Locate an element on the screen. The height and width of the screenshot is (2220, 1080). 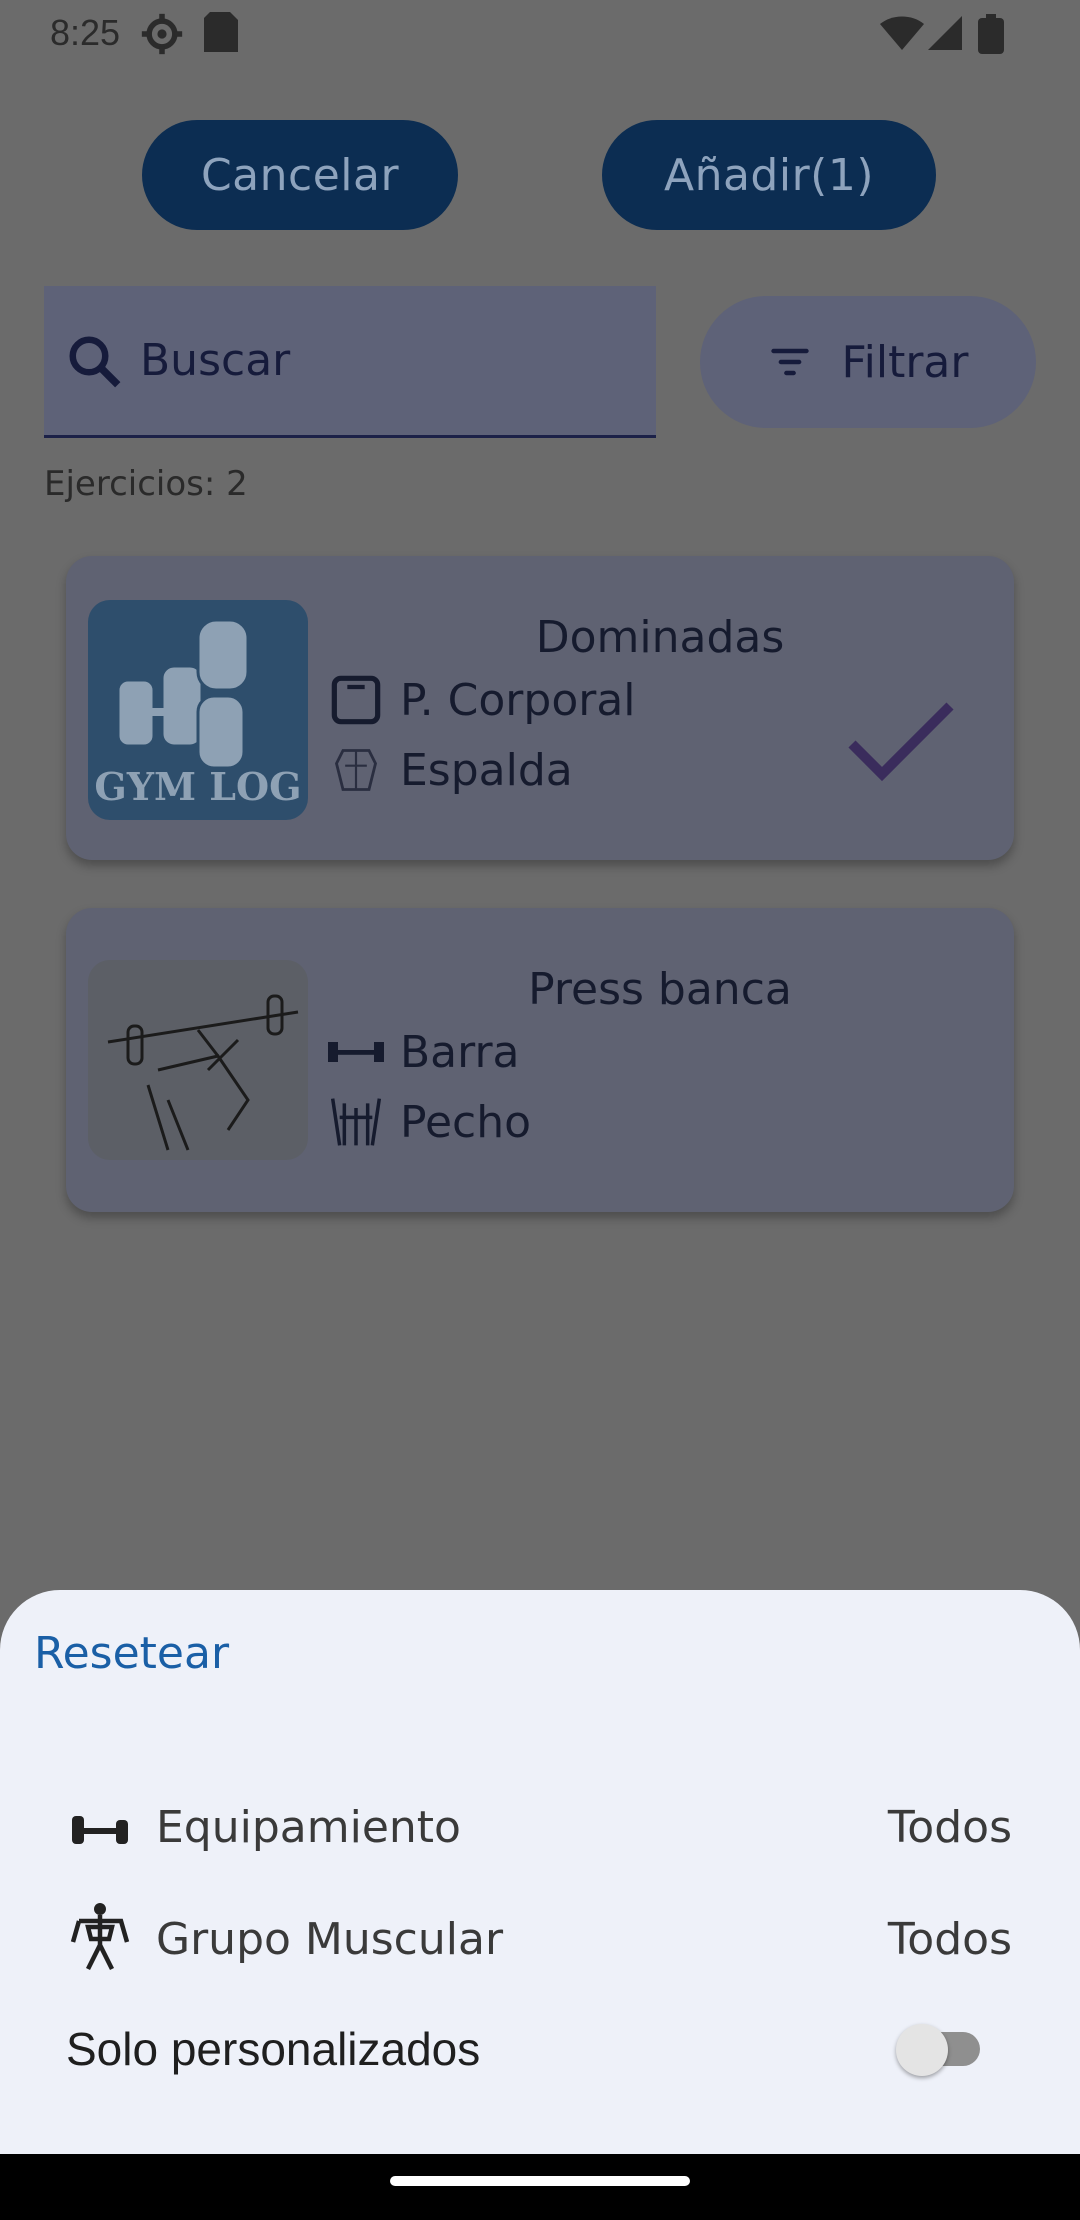
search-input: Buscar is located at coordinates (350, 362).